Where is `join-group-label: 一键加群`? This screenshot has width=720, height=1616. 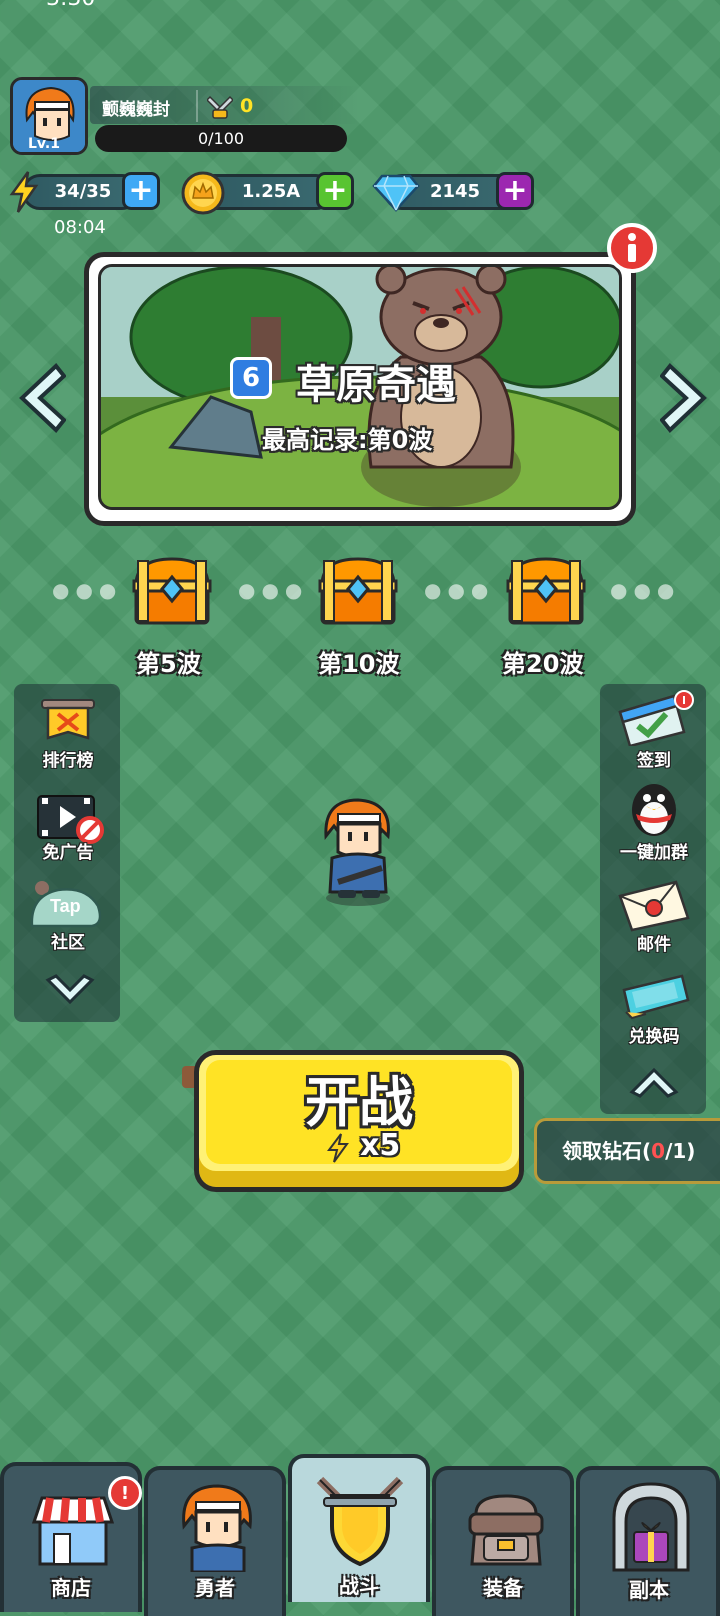
join-group-label: 一键加群 is located at coordinates (654, 853).